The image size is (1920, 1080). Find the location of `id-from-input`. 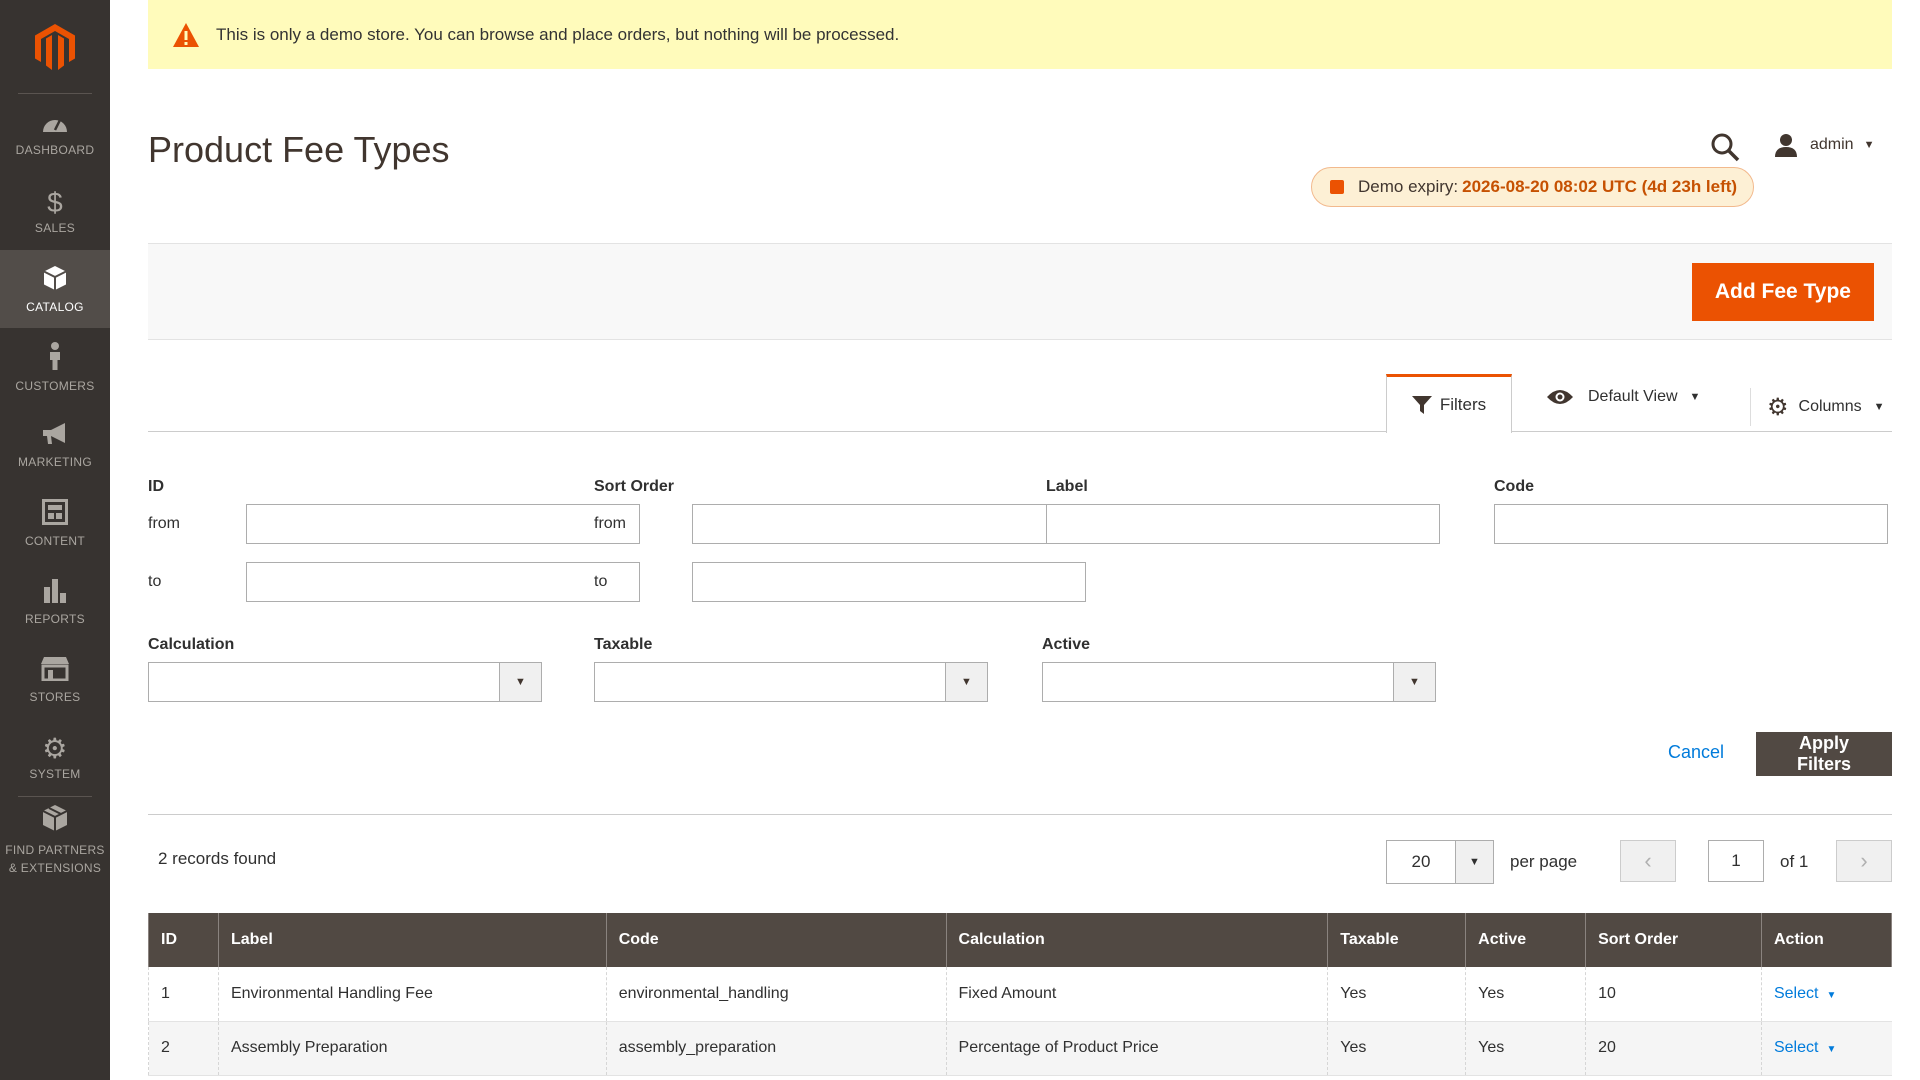

id-from-input is located at coordinates (443, 524).